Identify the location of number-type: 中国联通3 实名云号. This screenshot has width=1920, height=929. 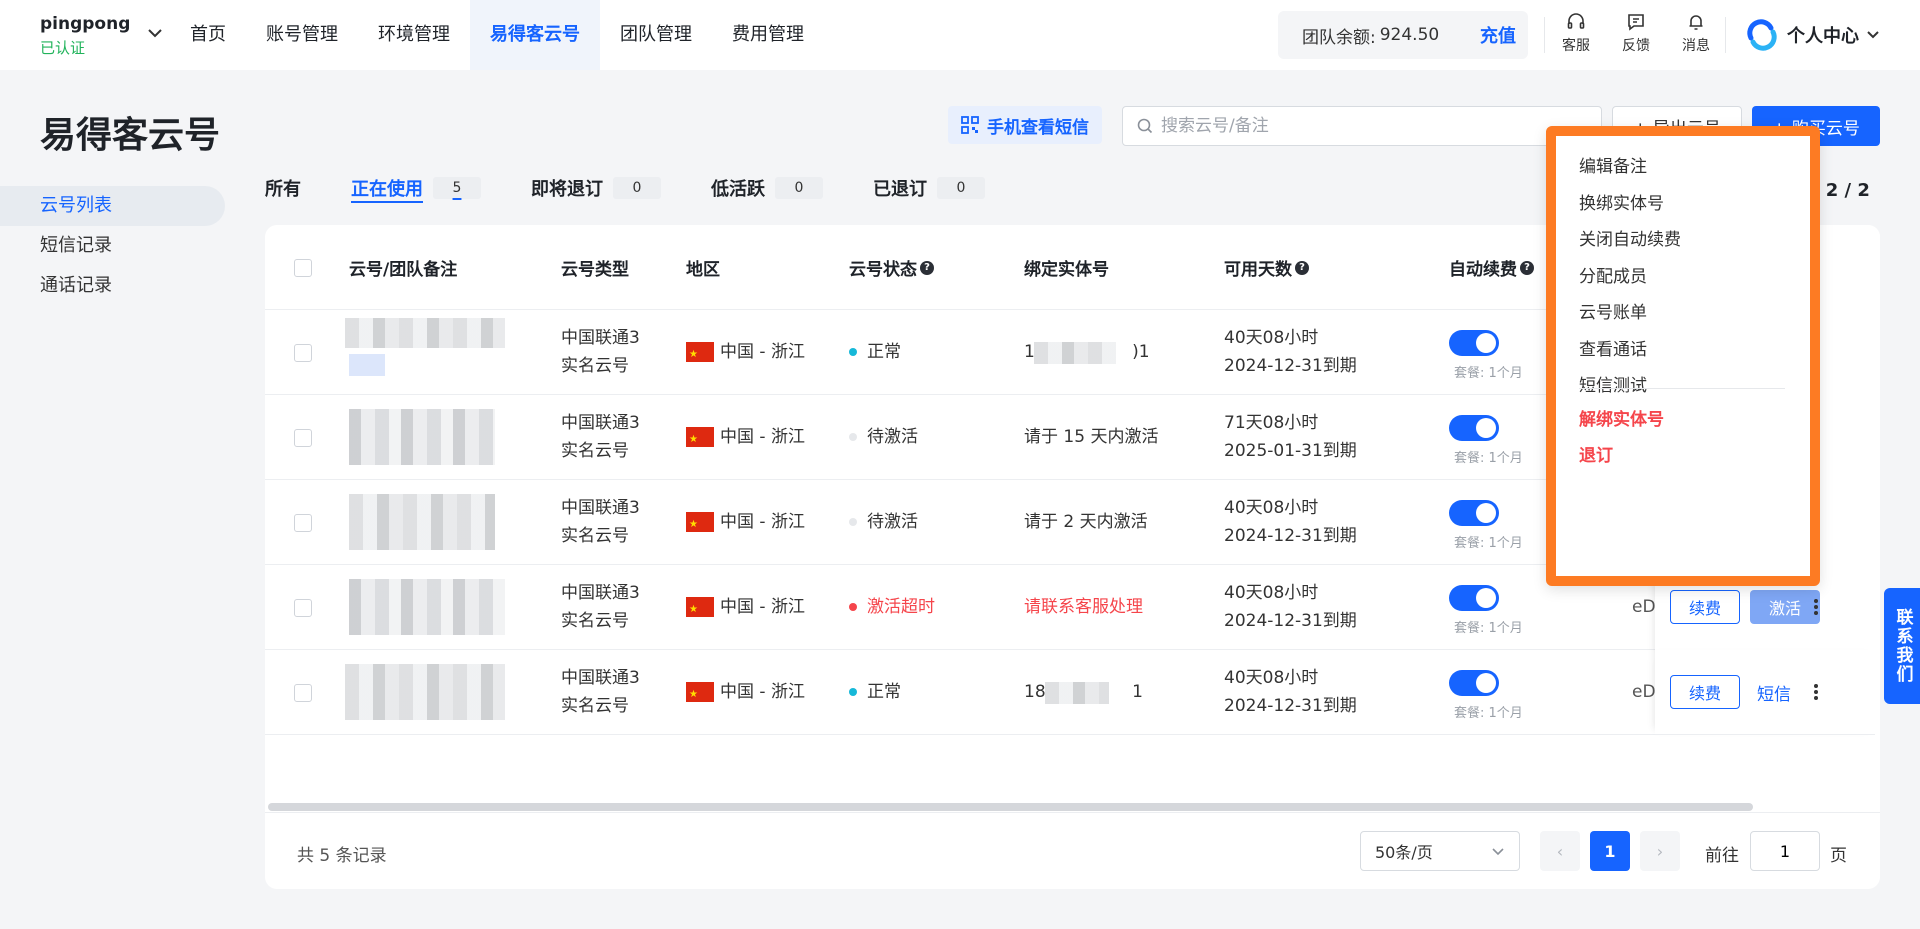
(600, 352).